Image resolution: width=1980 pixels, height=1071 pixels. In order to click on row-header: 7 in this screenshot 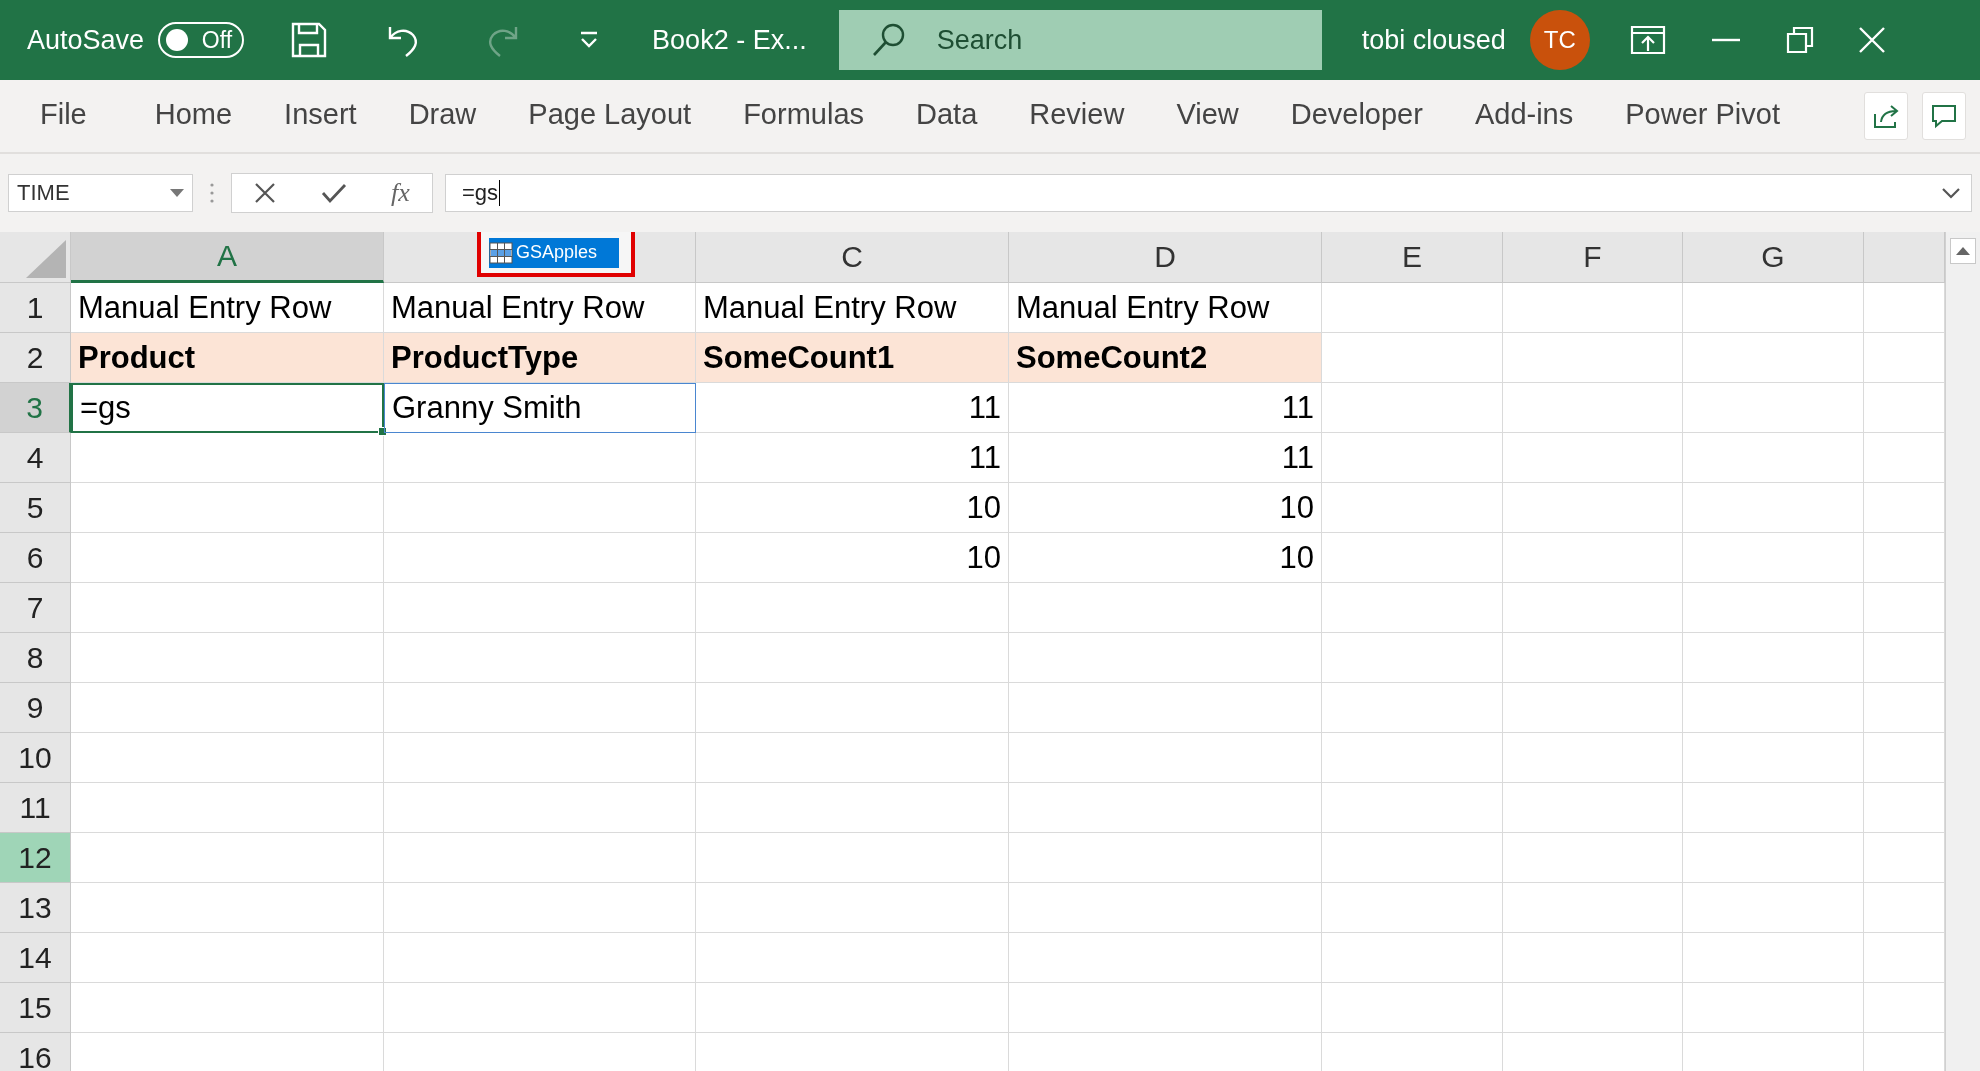, I will do `click(35, 608)`.